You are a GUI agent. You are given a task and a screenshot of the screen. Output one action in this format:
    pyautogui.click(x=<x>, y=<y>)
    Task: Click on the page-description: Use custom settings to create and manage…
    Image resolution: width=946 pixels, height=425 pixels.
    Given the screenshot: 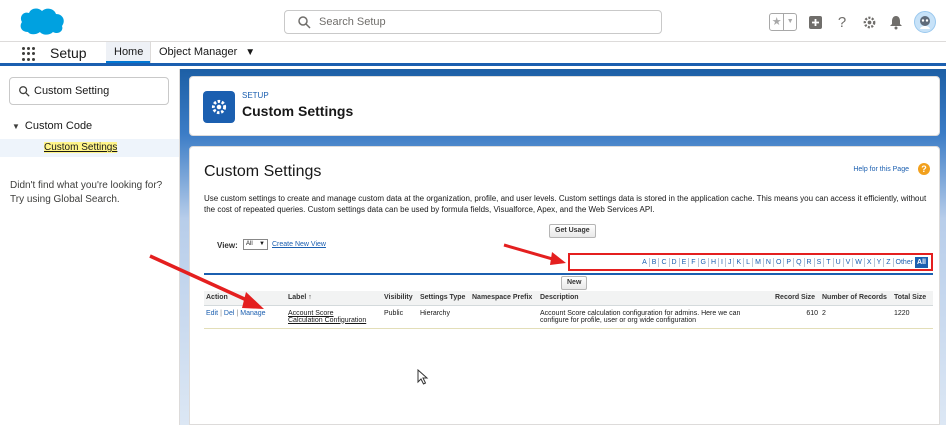 What is the action you would take?
    pyautogui.click(x=565, y=204)
    